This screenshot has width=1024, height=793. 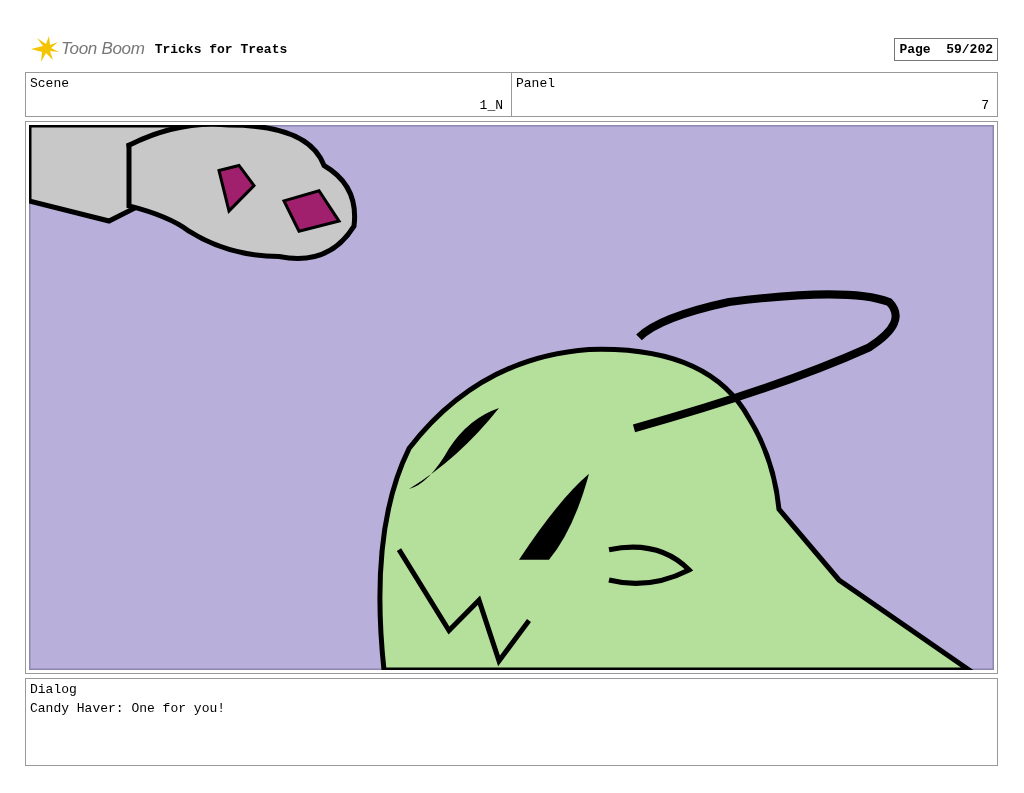 I want to click on page-number: Page 59/202, so click(x=946, y=49).